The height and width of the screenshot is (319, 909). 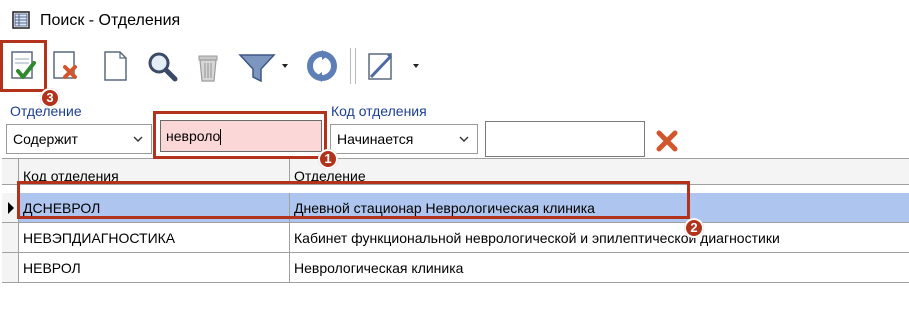 What do you see at coordinates (154, 268) in the screenshot?
I see `cell-code: НЕВРОЛ` at bounding box center [154, 268].